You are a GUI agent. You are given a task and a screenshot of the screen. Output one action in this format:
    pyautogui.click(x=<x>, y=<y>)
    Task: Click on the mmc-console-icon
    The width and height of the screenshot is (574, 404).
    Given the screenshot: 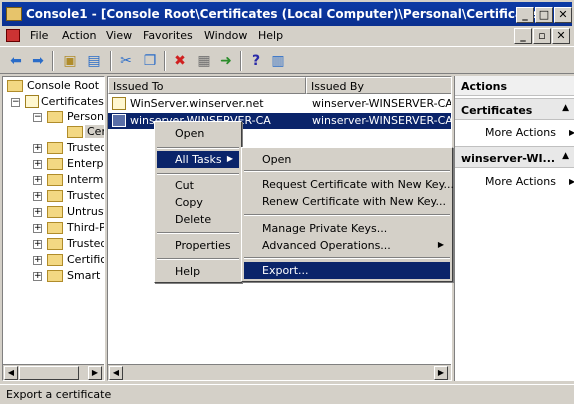 What is the action you would take?
    pyautogui.click(x=14, y=14)
    